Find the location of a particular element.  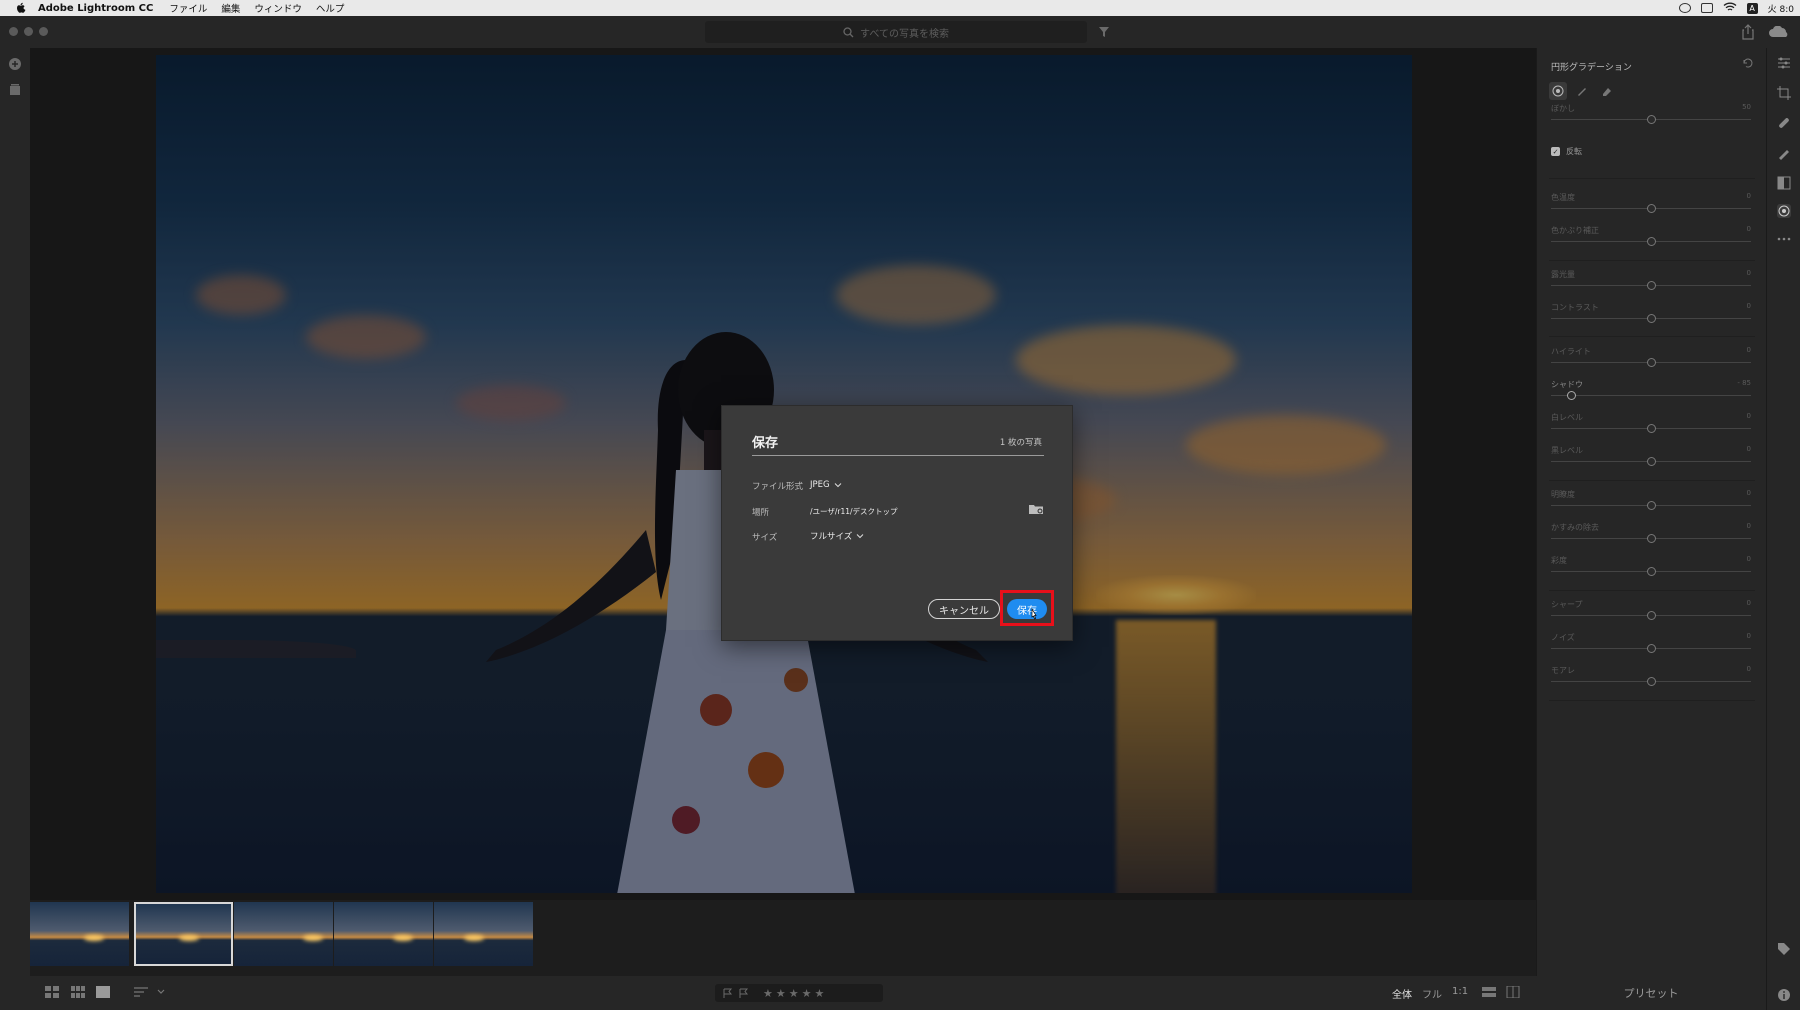

library-icon is located at coordinates (15, 90).